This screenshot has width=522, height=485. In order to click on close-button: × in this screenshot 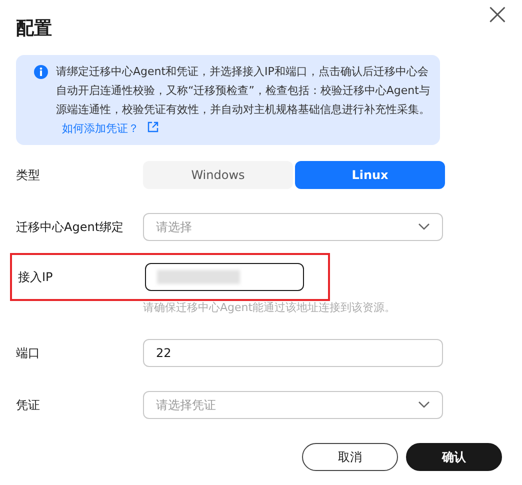, I will do `click(497, 15)`.